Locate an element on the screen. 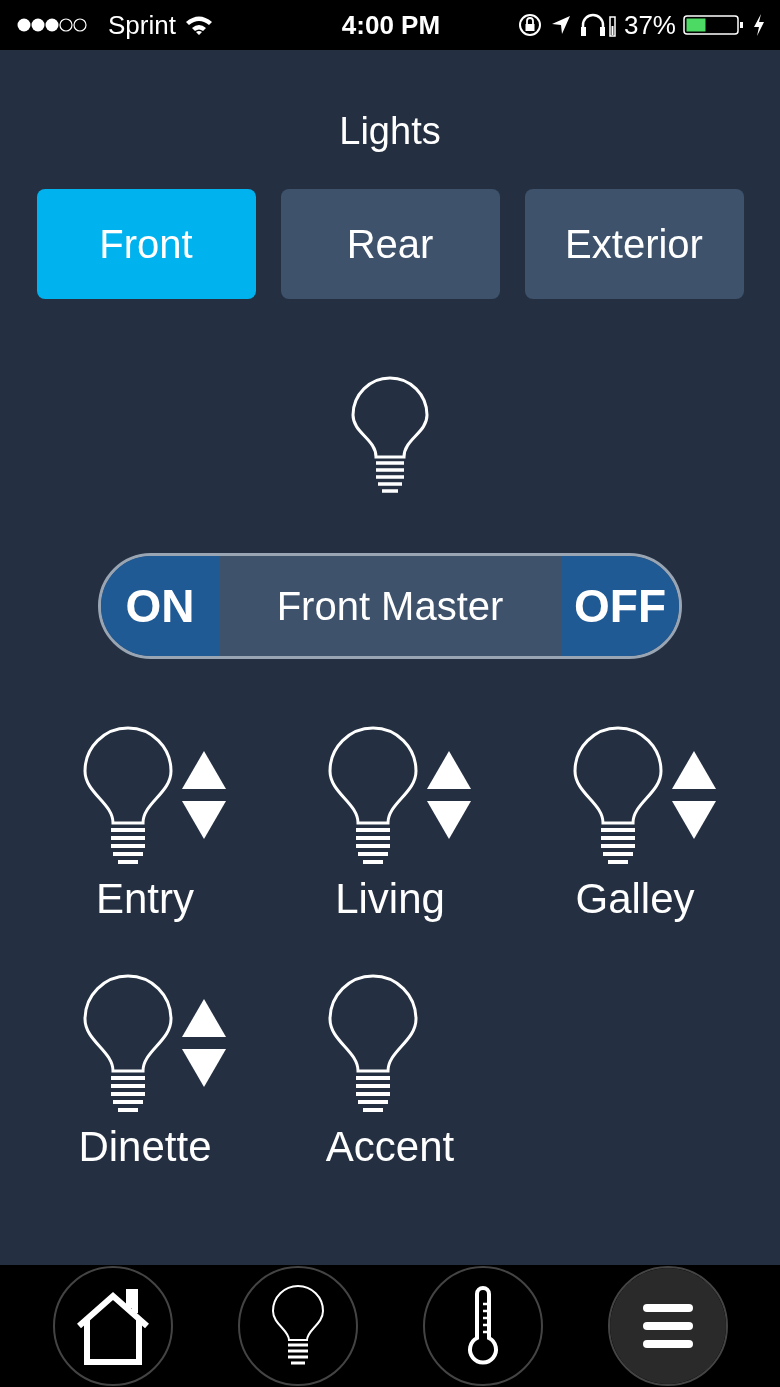 This screenshot has width=780, height=1387. clock-time: 4:00 PM is located at coordinates (391, 25).